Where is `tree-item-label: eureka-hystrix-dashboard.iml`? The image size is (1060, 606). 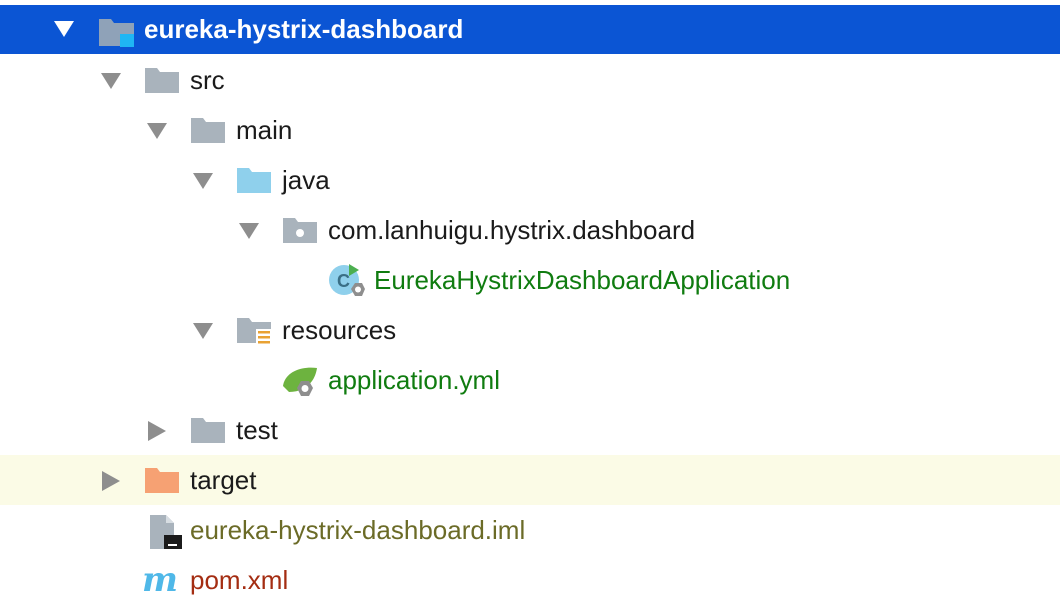 tree-item-label: eureka-hystrix-dashboard.iml is located at coordinates (358, 530).